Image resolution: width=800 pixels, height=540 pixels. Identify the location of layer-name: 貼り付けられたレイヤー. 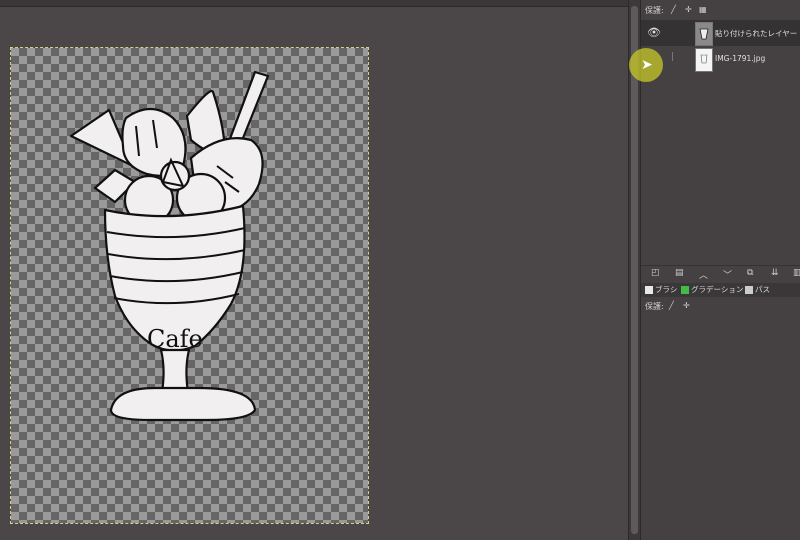
(756, 33).